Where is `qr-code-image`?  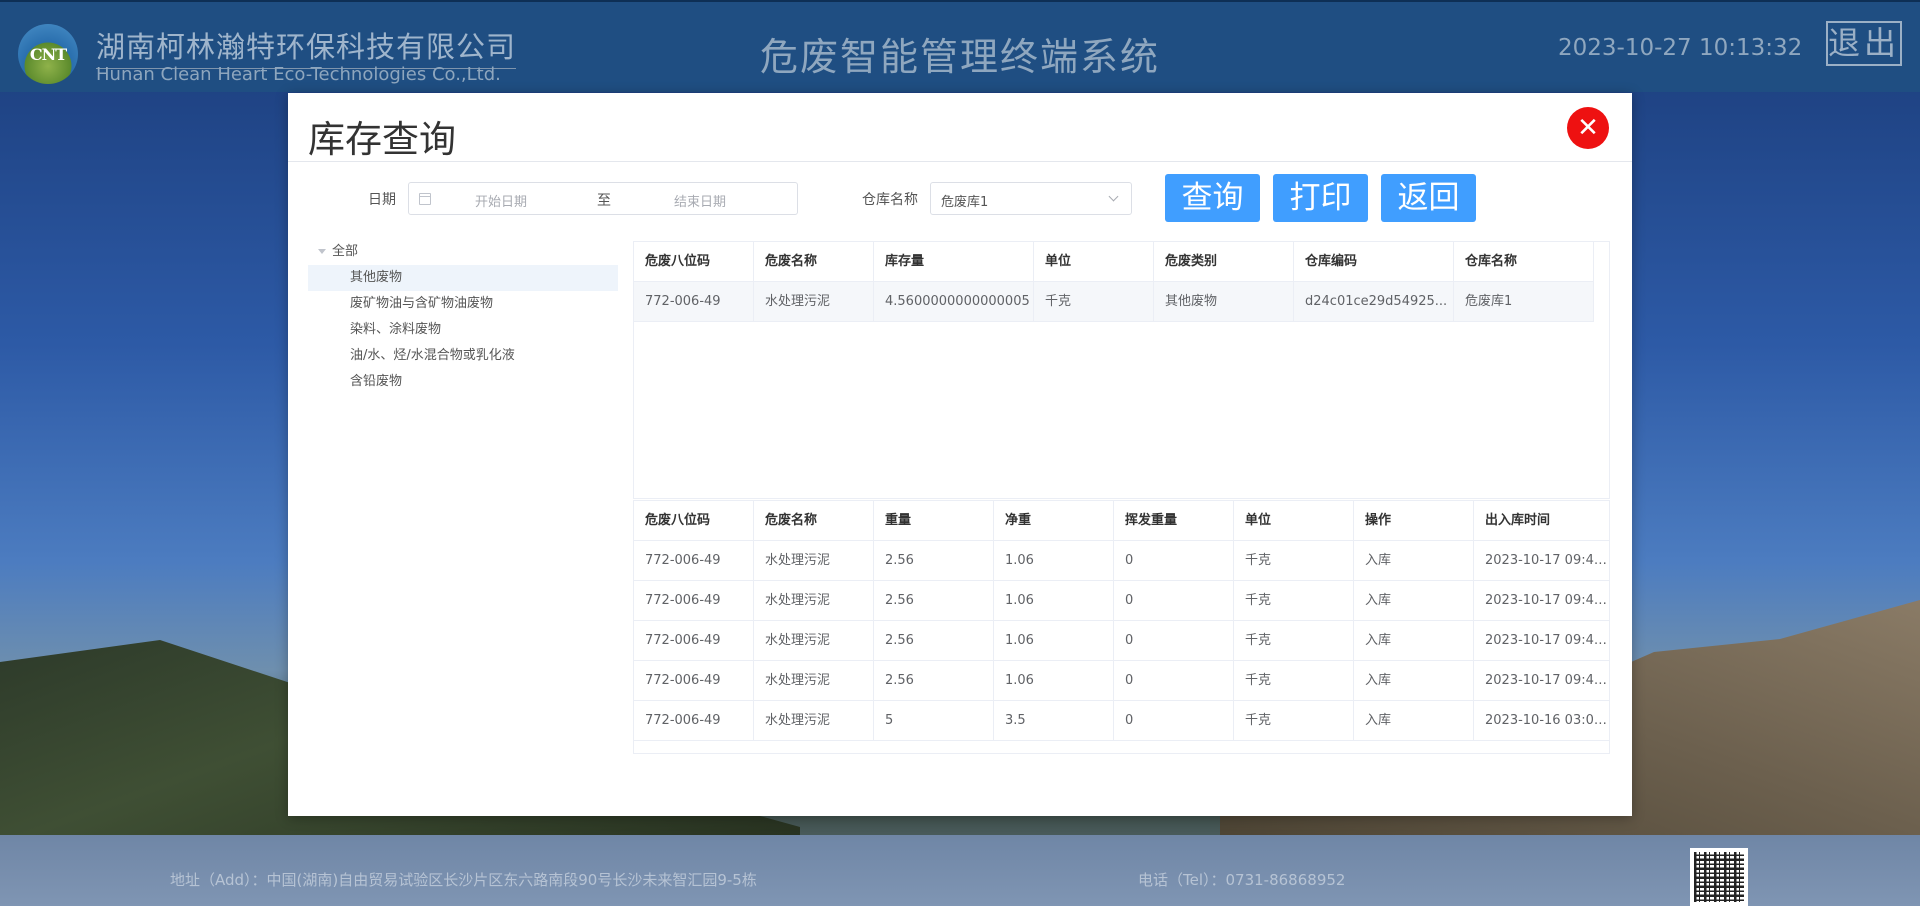 qr-code-image is located at coordinates (1719, 877).